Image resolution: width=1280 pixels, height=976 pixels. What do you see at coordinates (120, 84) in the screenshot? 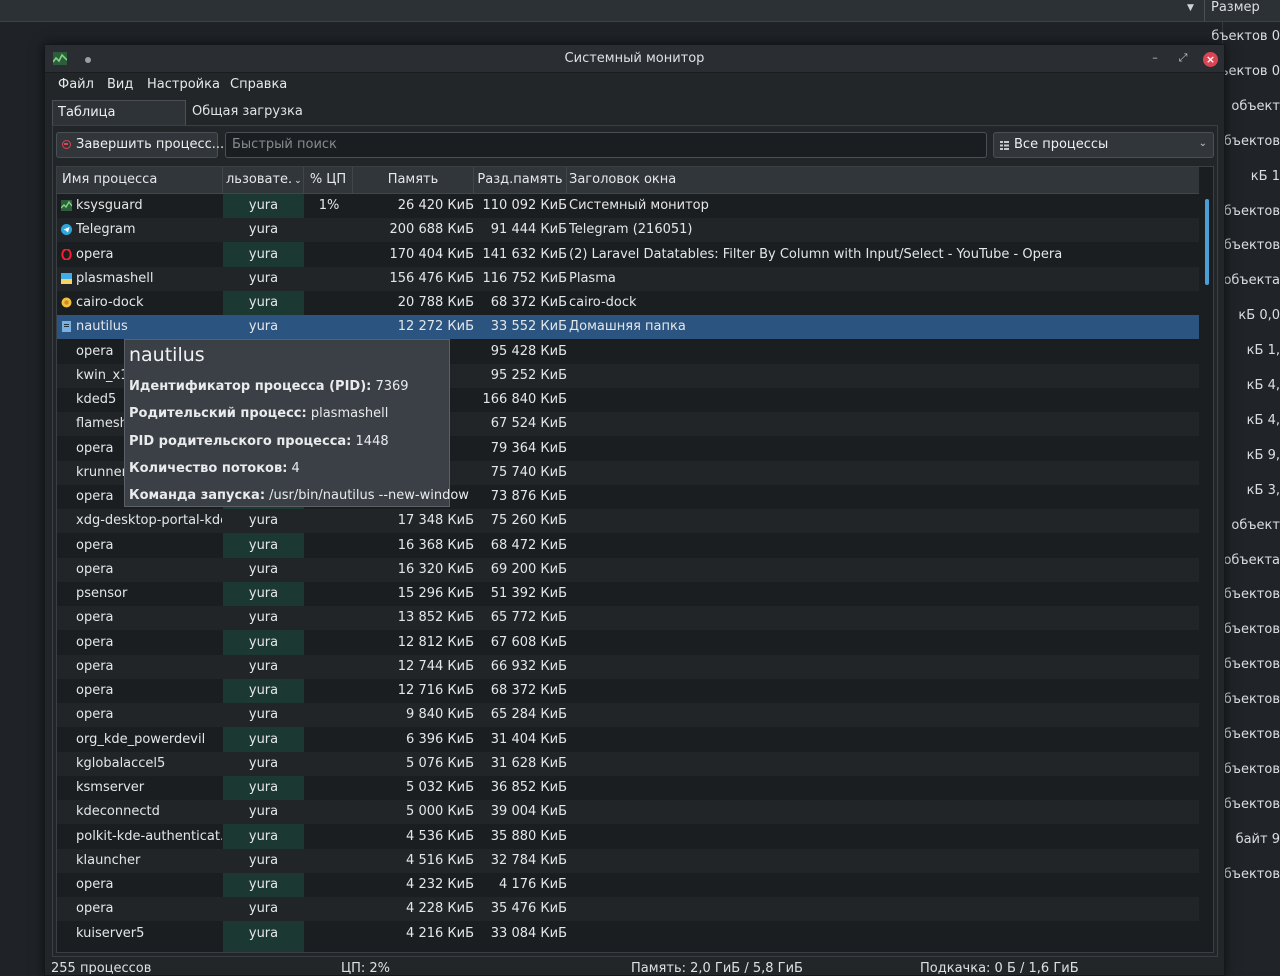
I see `menu-view: Вид` at bounding box center [120, 84].